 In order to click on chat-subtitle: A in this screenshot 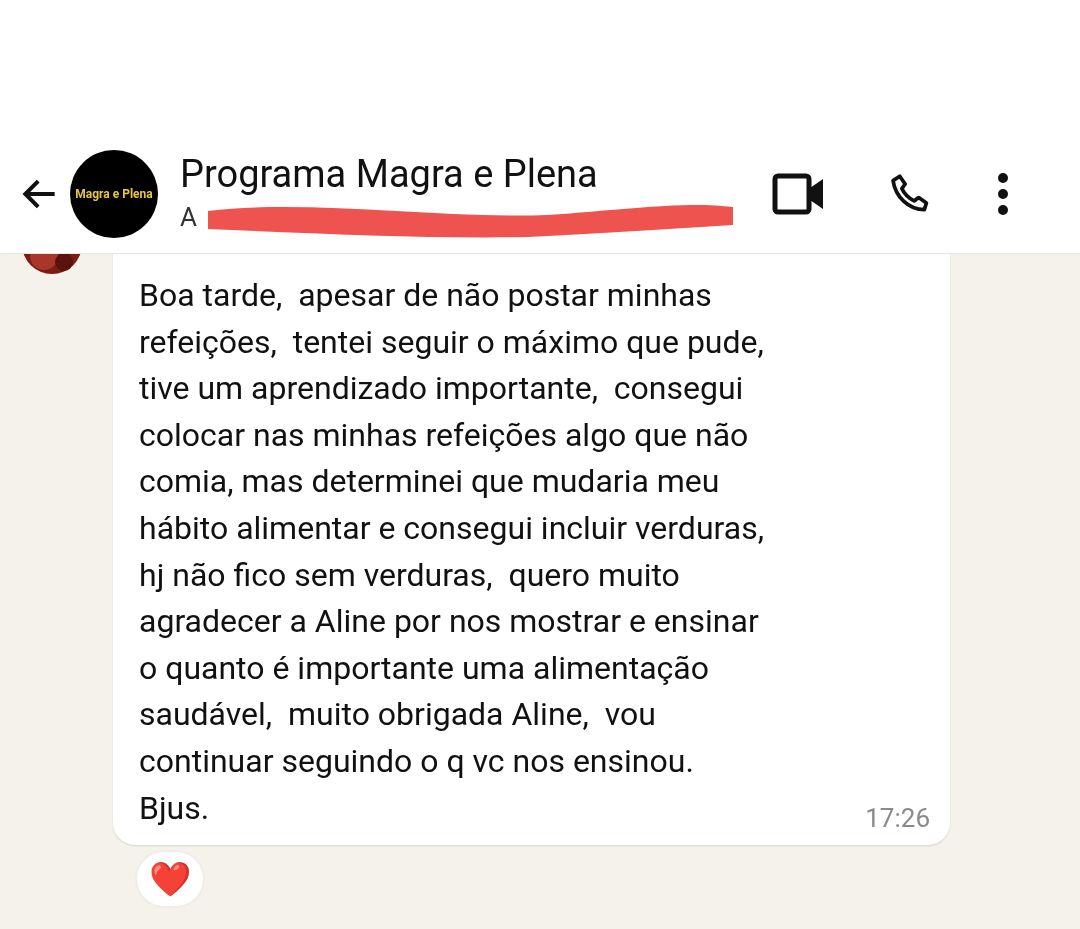, I will do `click(188, 217)`.